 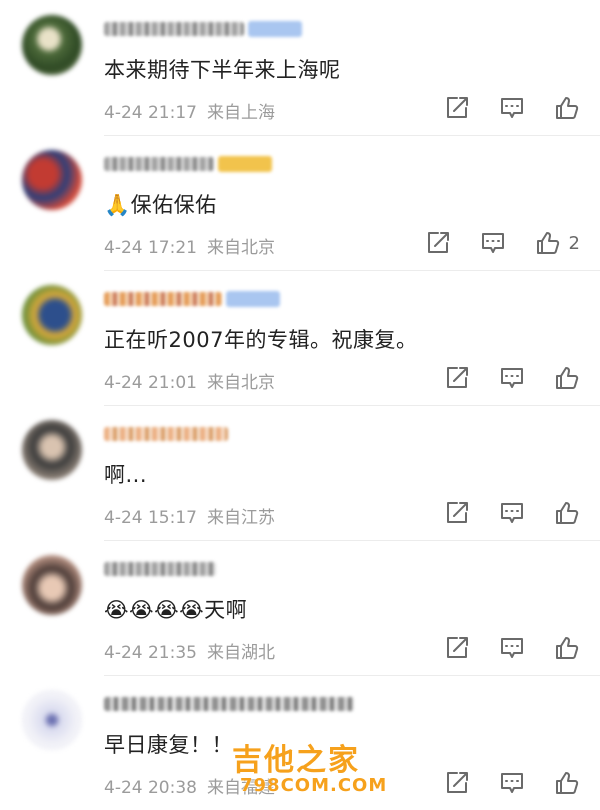 I want to click on comment-date: 4-24 21:35, so click(x=150, y=653).